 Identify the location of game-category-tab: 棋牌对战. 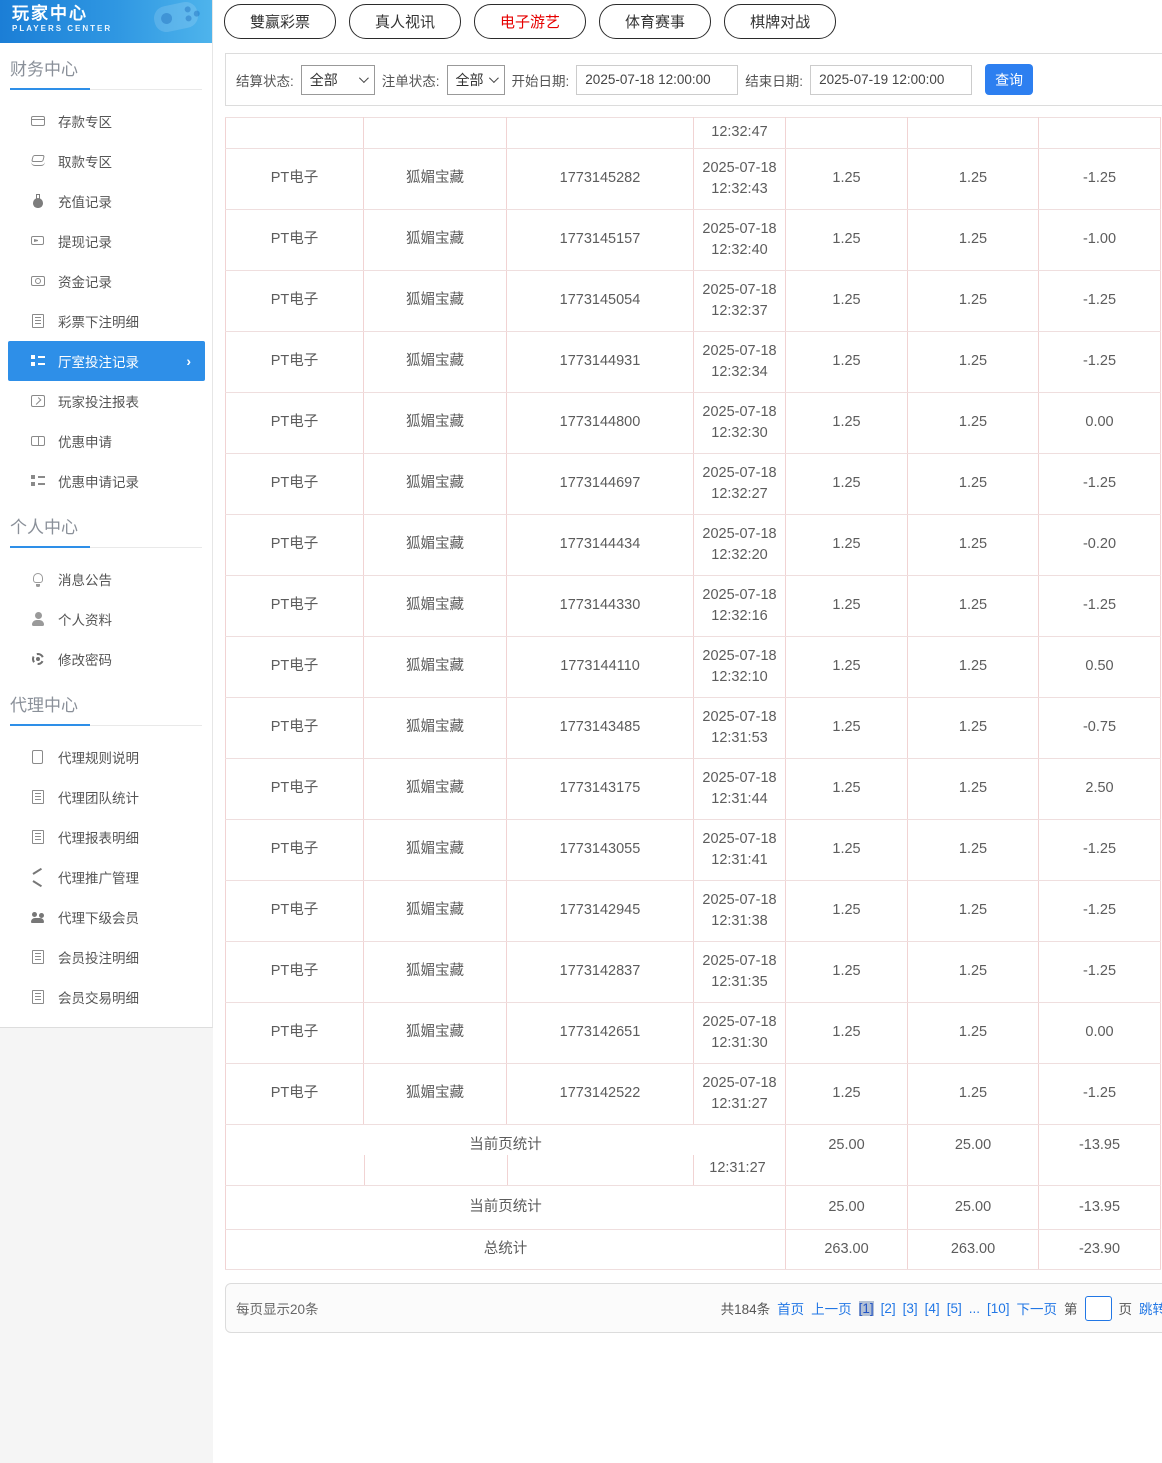
(780, 21).